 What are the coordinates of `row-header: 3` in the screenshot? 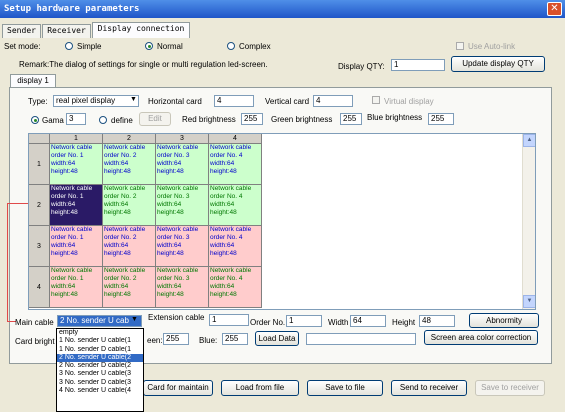 It's located at (39, 246).